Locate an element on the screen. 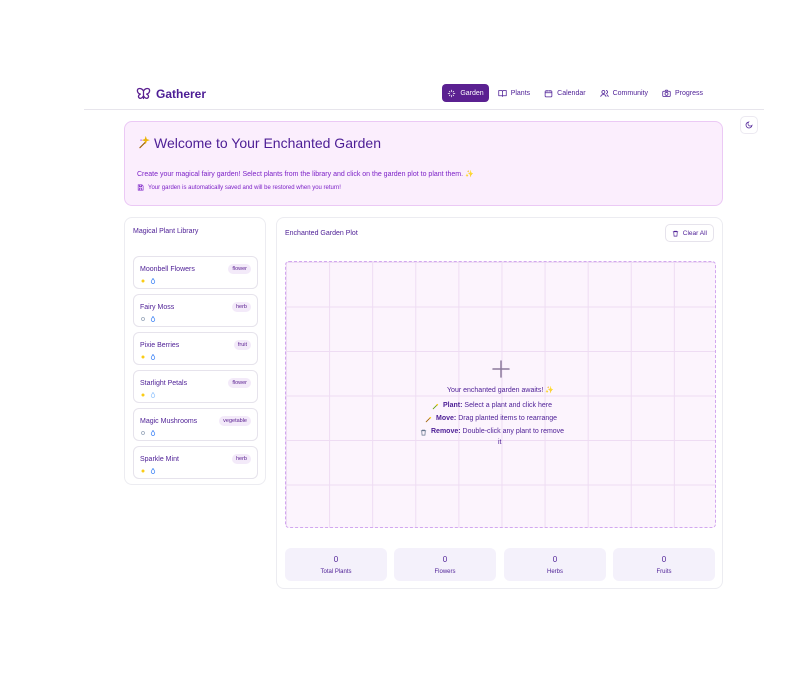 The height and width of the screenshot is (691, 800). remove-instruction: Remove: Double-click any plant to remove is located at coordinates (492, 432).